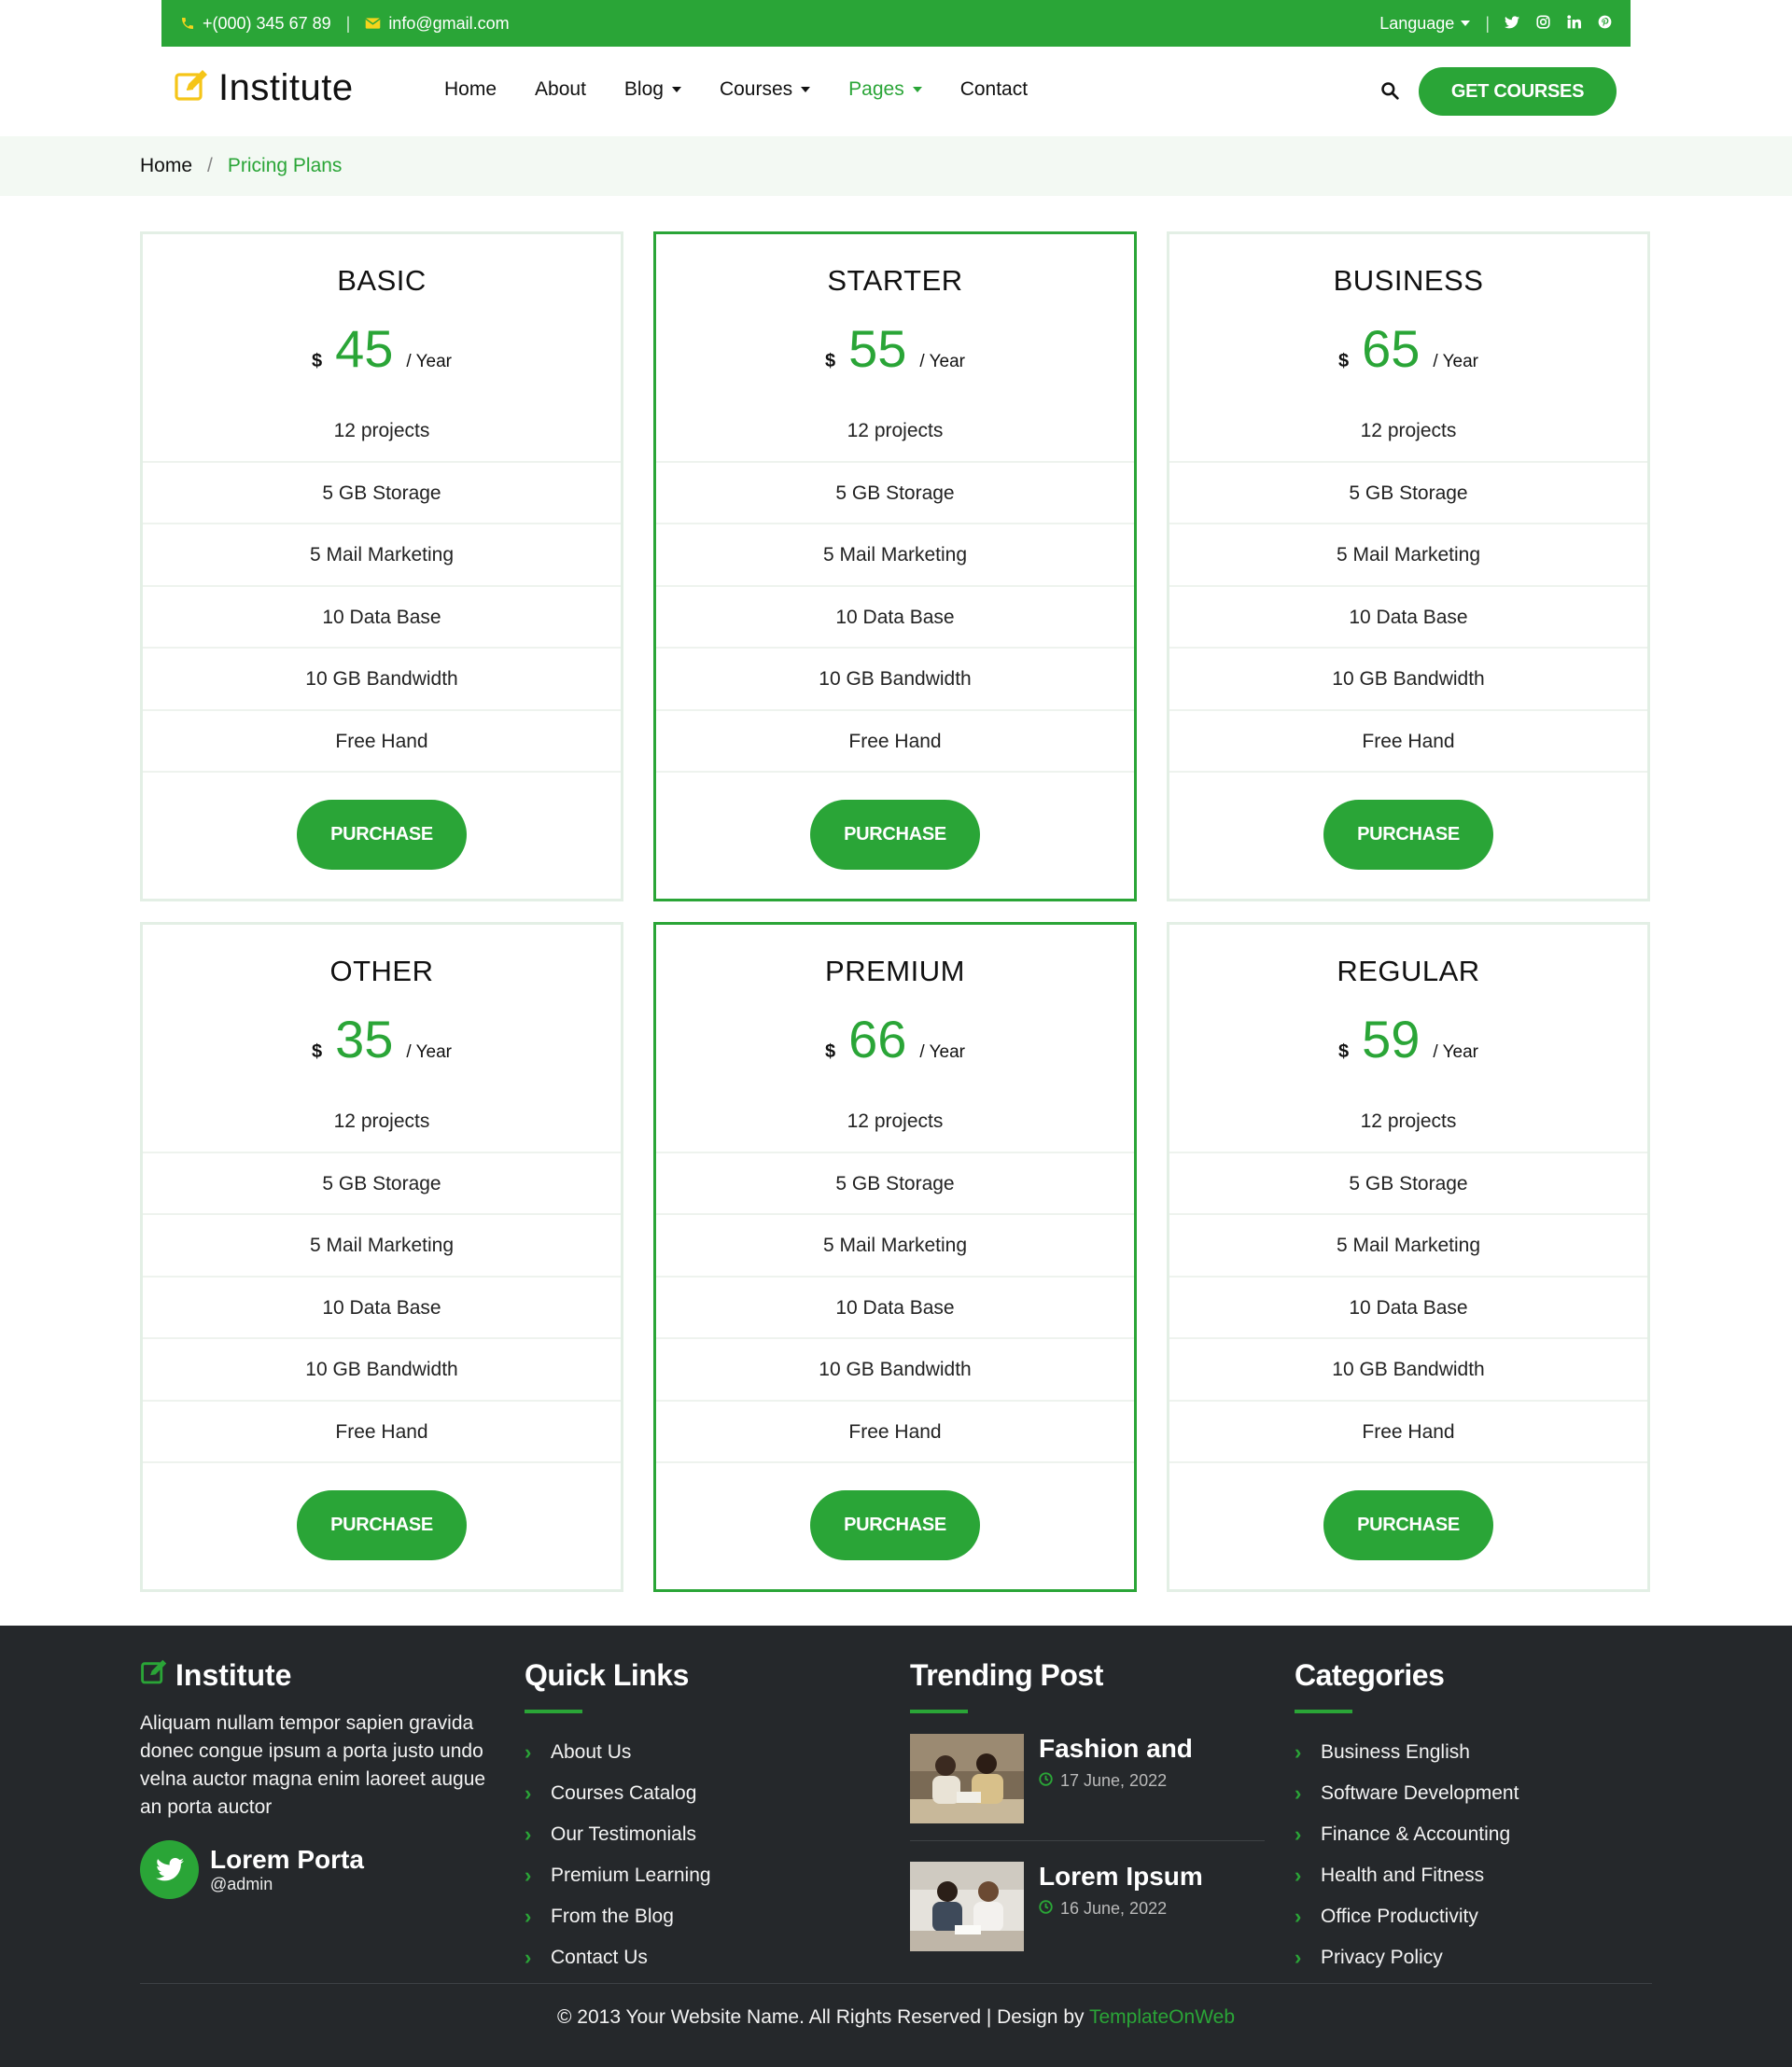 The height and width of the screenshot is (2067, 1792). I want to click on instagram-icon, so click(1543, 24).